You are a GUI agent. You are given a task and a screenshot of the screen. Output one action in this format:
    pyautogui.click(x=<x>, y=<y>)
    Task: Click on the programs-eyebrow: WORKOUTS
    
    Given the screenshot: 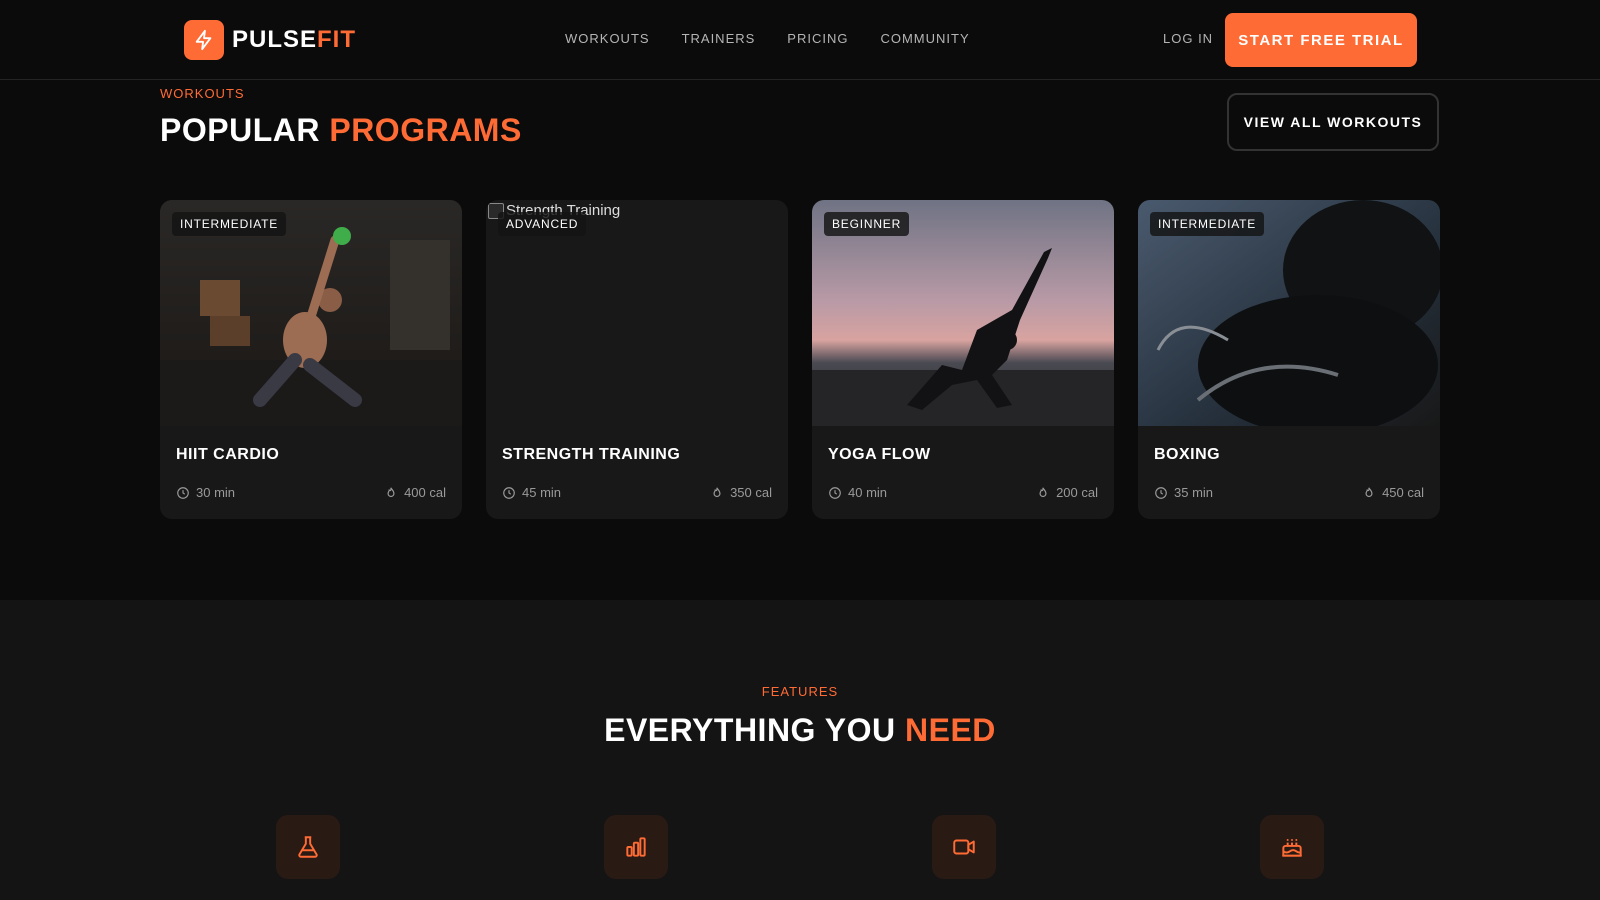 What is the action you would take?
    pyautogui.click(x=202, y=93)
    